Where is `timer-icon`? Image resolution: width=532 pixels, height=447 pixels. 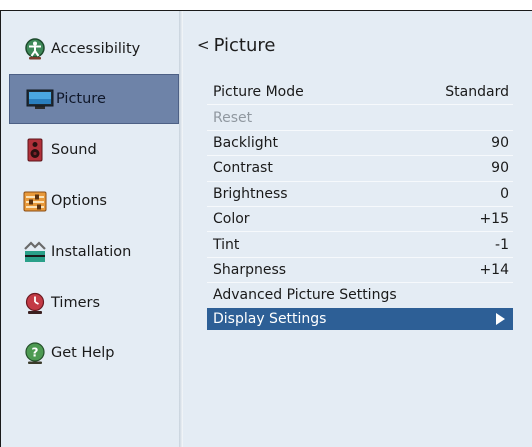 timer-icon is located at coordinates (35, 303).